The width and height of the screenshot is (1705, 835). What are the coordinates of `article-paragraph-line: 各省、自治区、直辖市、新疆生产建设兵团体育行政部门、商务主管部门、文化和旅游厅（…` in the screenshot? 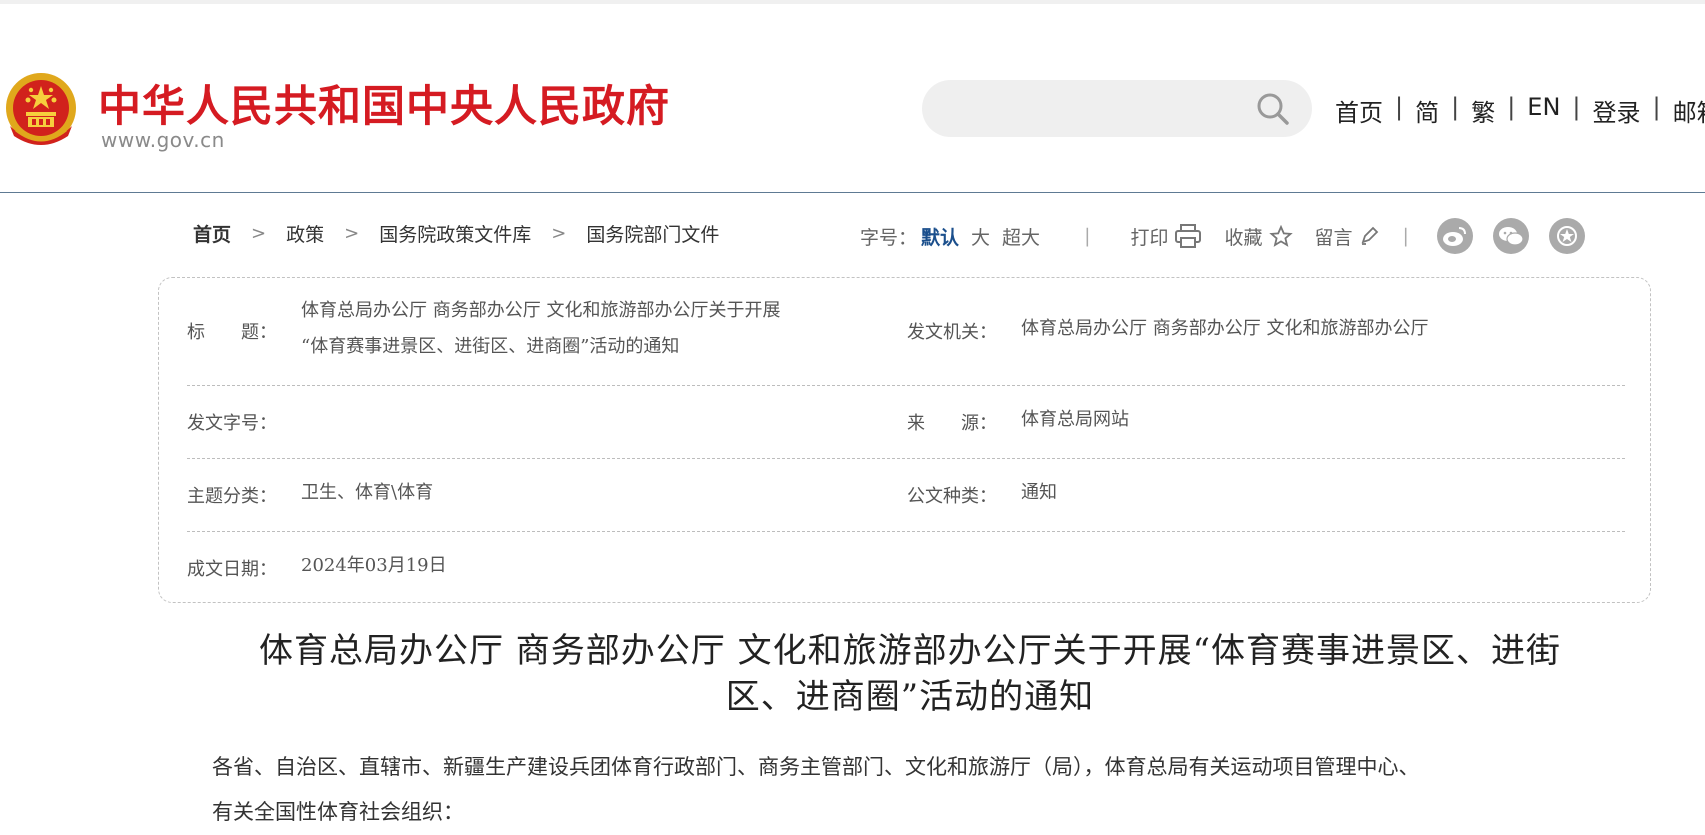 It's located at (816, 767).